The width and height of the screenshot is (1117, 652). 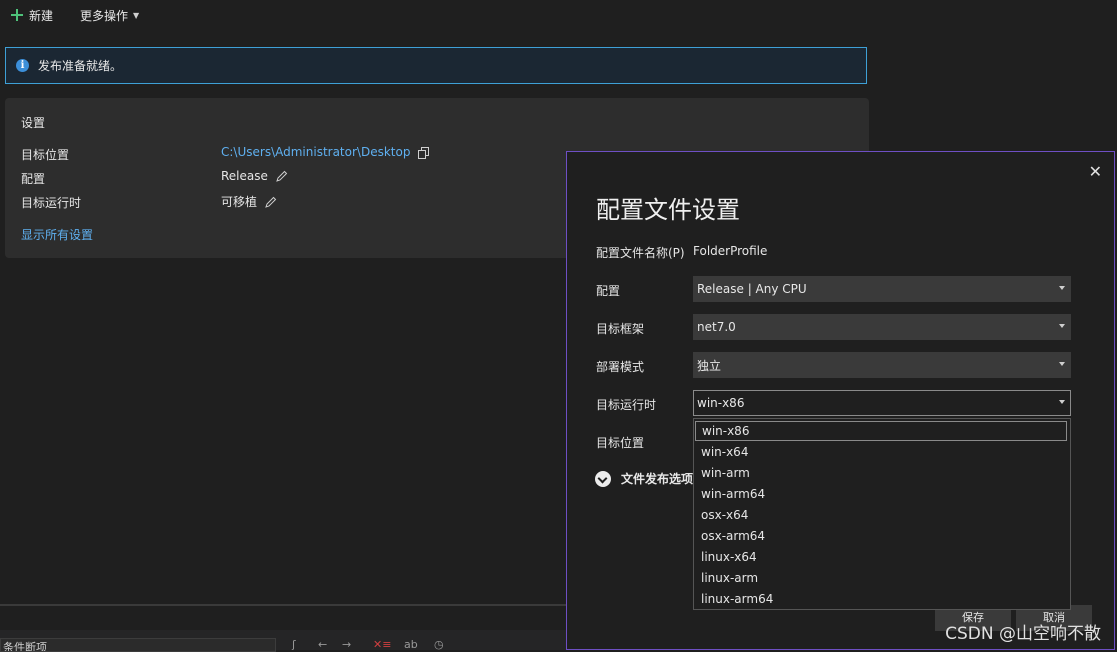 I want to click on target-framework-select: net7.0, so click(x=882, y=327).